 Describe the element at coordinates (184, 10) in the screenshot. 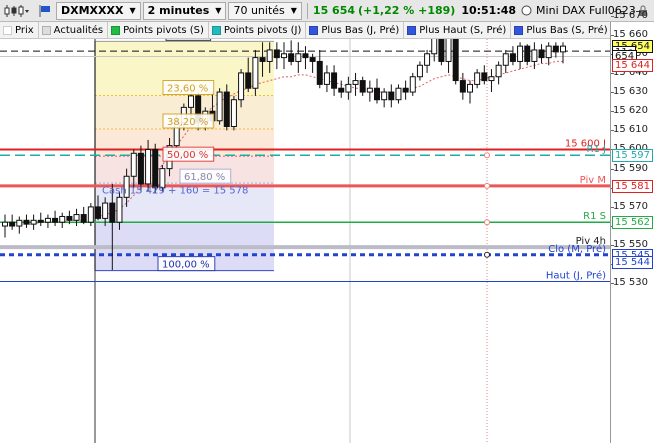

I see `period-selector: 2 minutes ▼` at that location.